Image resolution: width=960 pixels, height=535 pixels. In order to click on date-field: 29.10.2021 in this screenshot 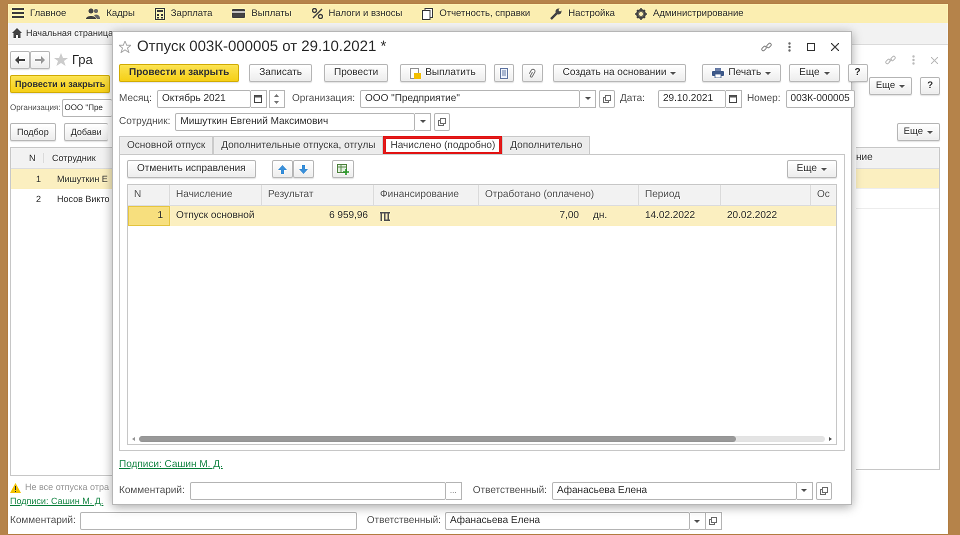, I will do `click(692, 99)`.